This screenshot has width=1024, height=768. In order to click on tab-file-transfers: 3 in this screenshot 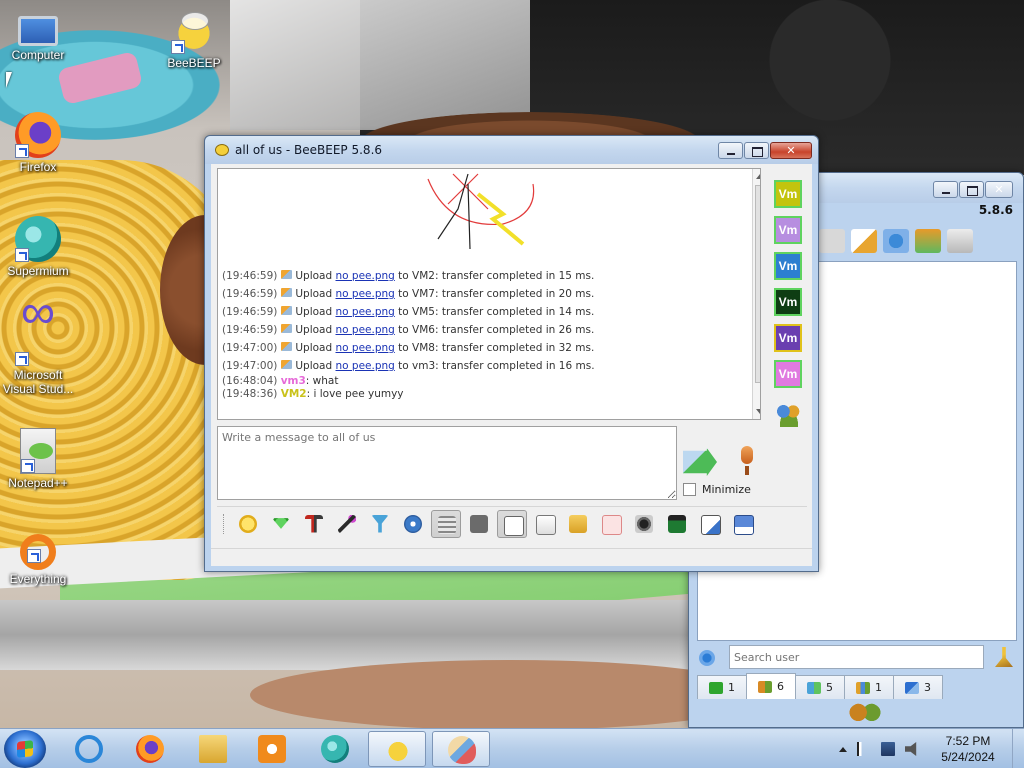, I will do `click(918, 687)`.